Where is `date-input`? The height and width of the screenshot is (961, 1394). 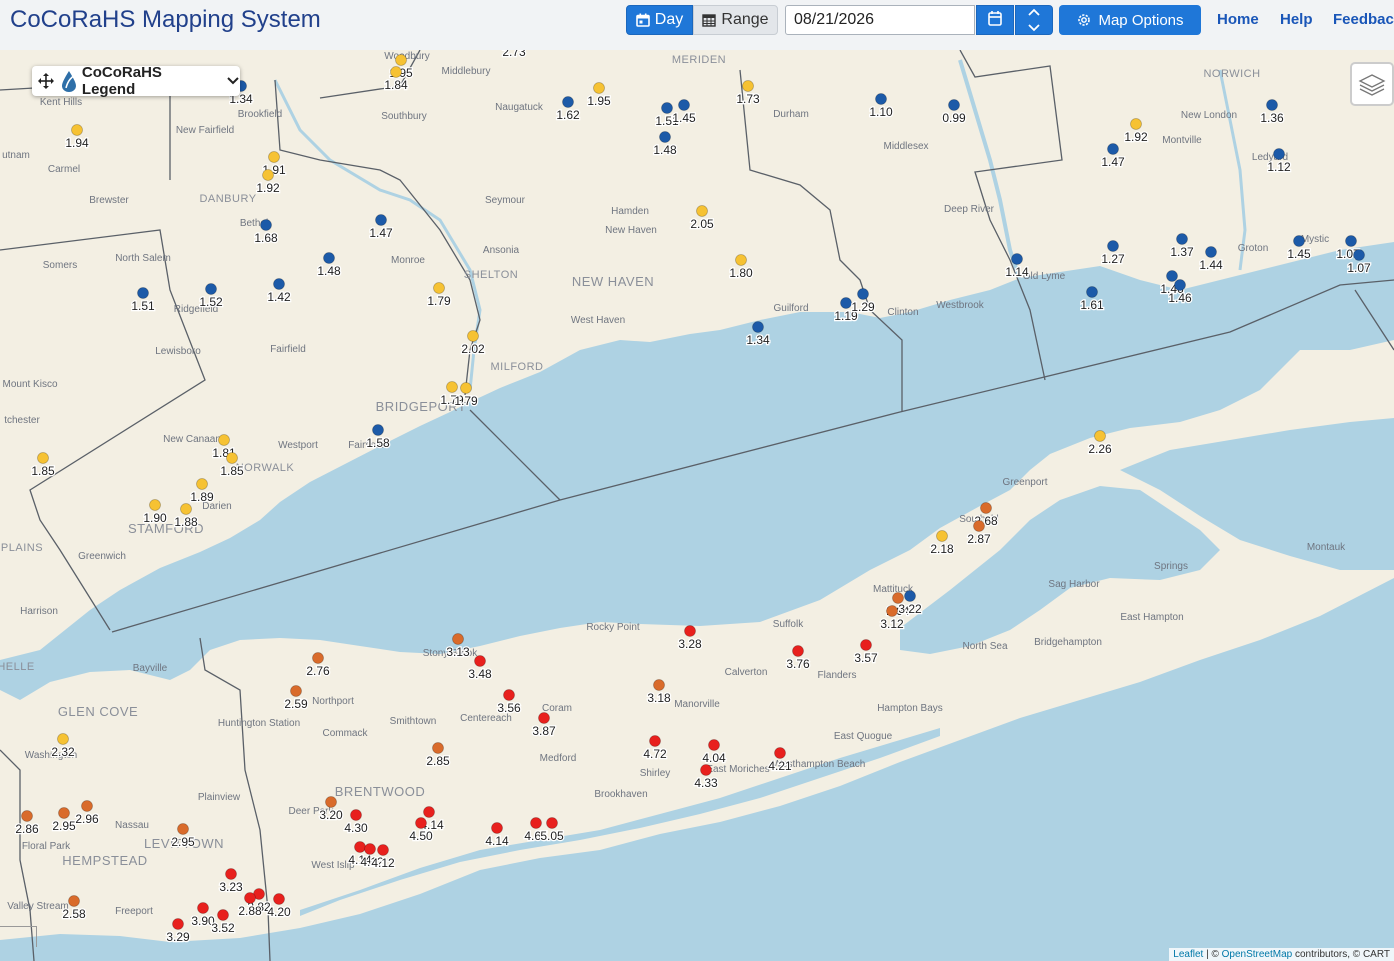 date-input is located at coordinates (880, 20).